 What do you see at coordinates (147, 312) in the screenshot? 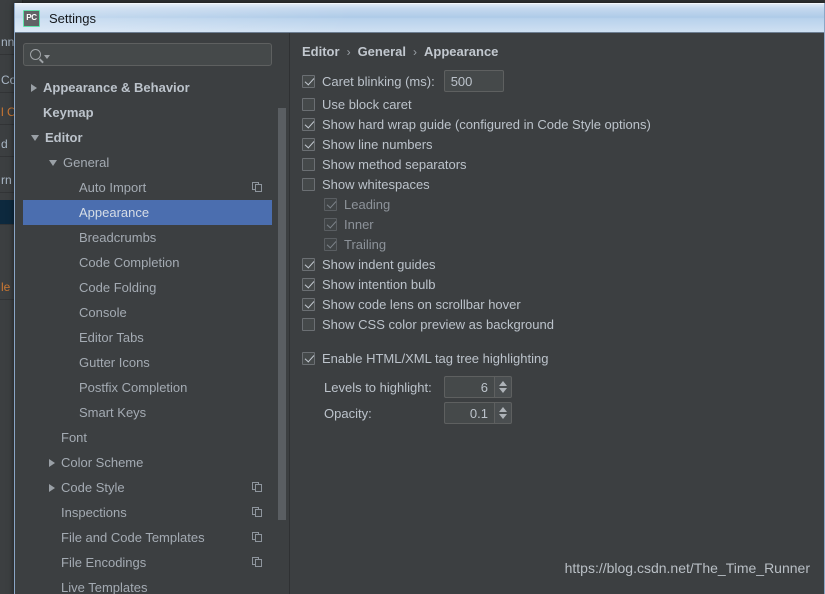
I see `sidebar-item-console: Console` at bounding box center [147, 312].